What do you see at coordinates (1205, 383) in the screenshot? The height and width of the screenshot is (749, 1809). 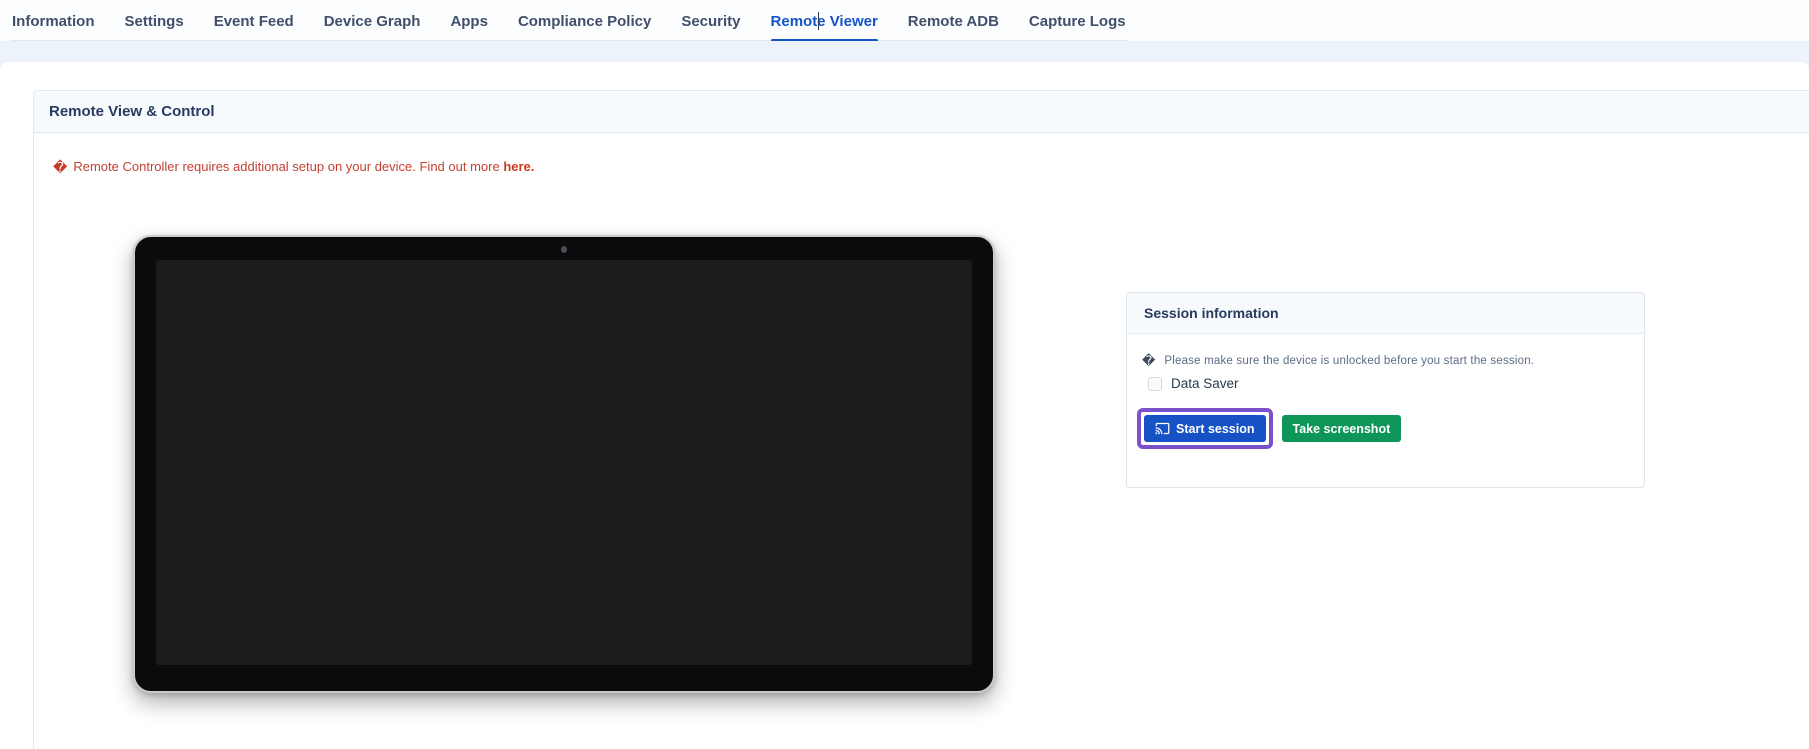 I see `data-saver-label: Data Saver` at bounding box center [1205, 383].